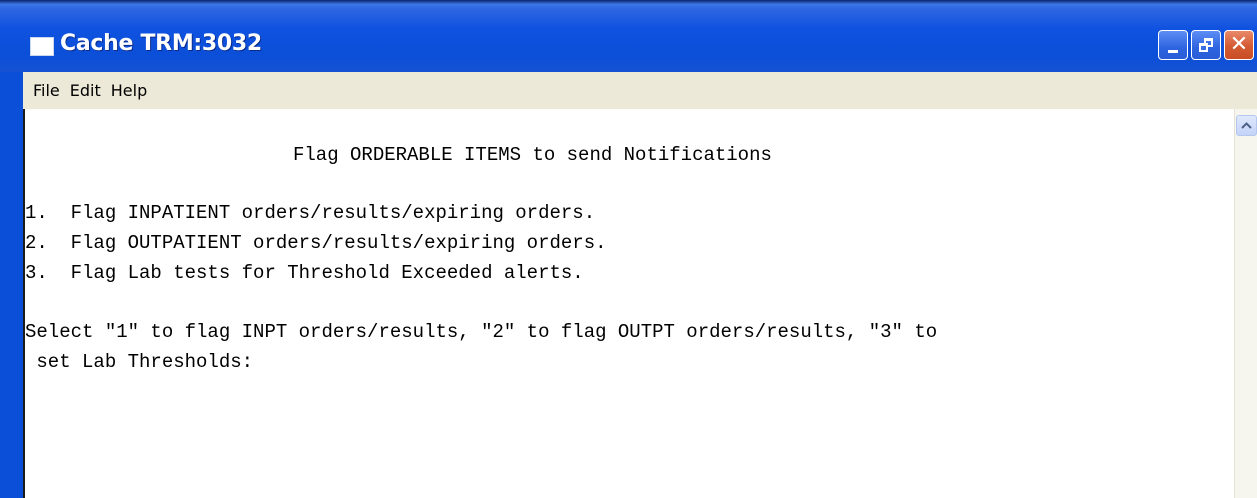  I want to click on terminal-window-icon, so click(42, 46).